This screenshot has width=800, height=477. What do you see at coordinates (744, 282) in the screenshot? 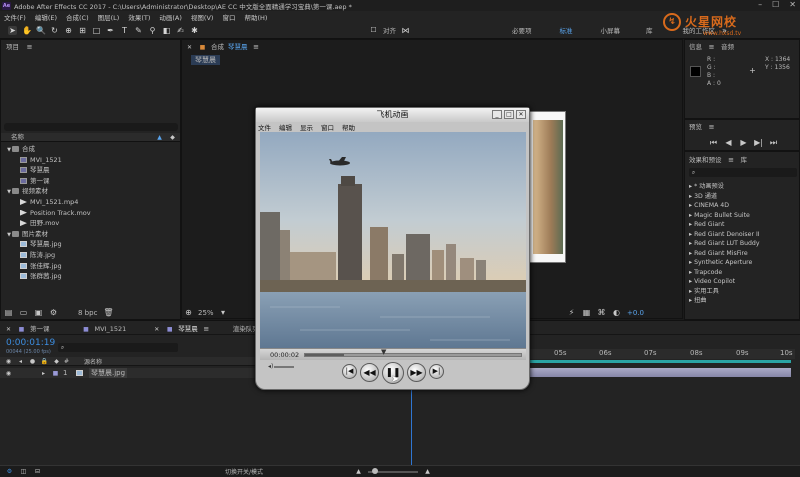
I see `effects-category: ▸ Video Copilot` at bounding box center [744, 282].